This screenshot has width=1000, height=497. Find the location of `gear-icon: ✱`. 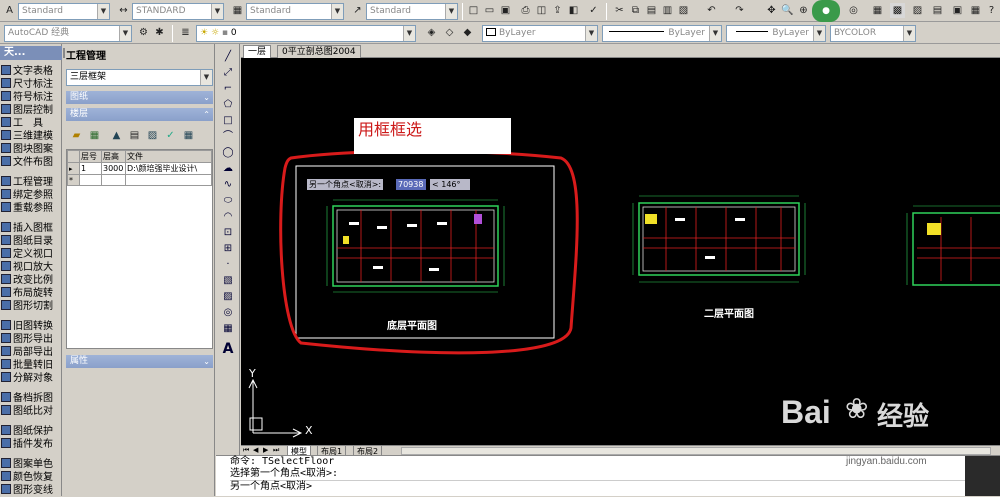

gear-icon: ✱ is located at coordinates (159, 32).